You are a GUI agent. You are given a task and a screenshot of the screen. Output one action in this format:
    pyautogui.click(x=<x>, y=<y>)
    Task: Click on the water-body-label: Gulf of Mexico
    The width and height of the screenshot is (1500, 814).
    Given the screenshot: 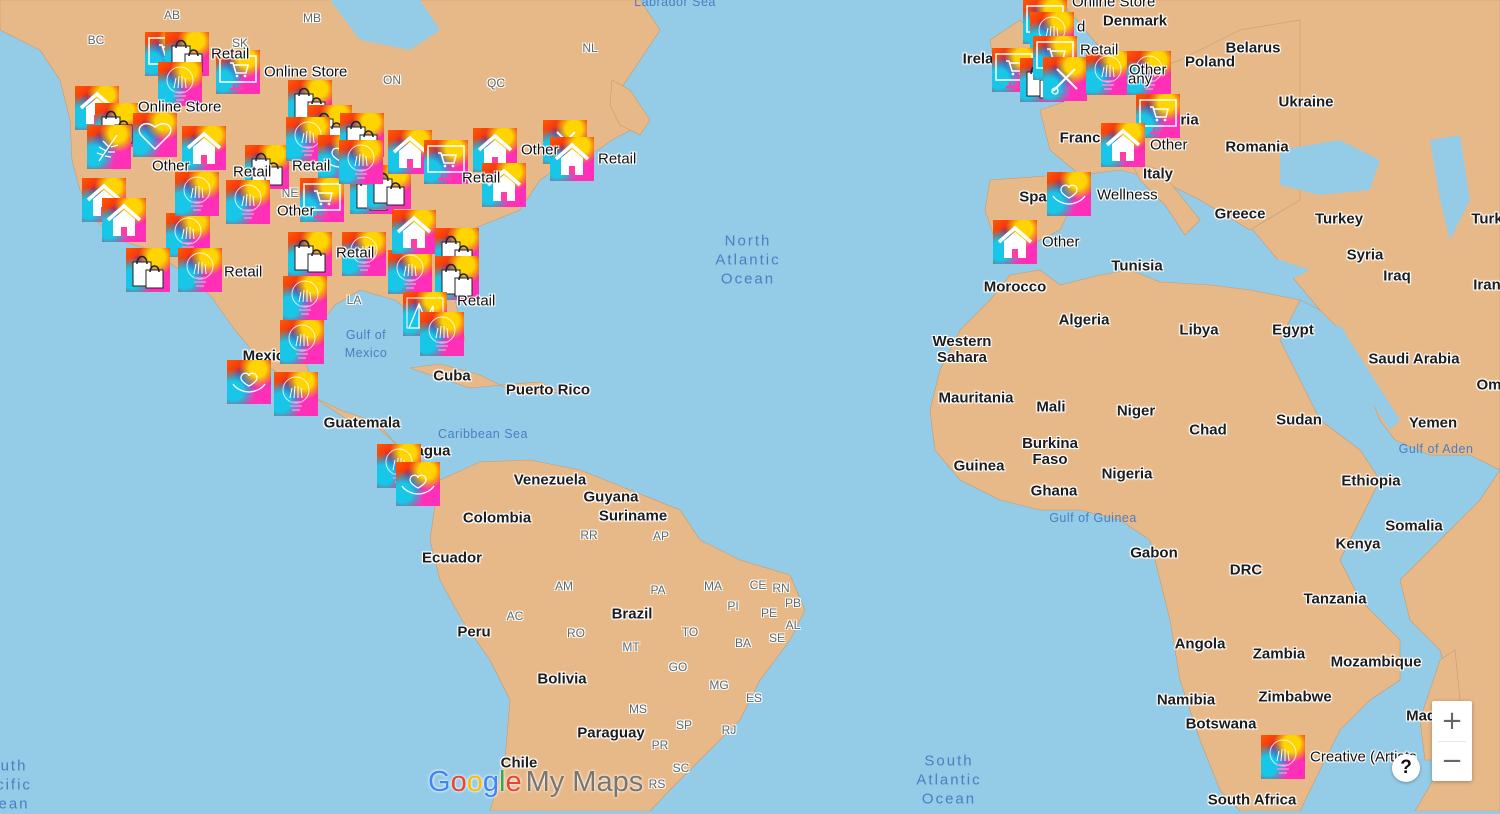 What is the action you would take?
    pyautogui.click(x=366, y=344)
    